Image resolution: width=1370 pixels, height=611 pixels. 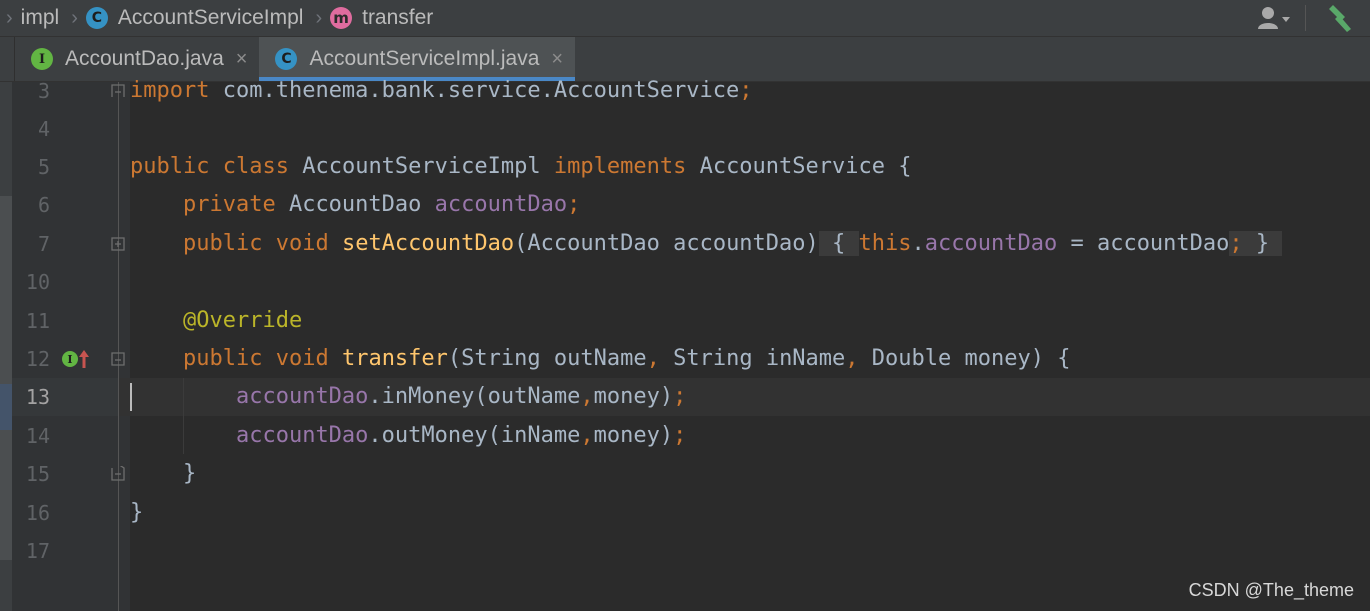 I want to click on line-number: 11, so click(x=37, y=321).